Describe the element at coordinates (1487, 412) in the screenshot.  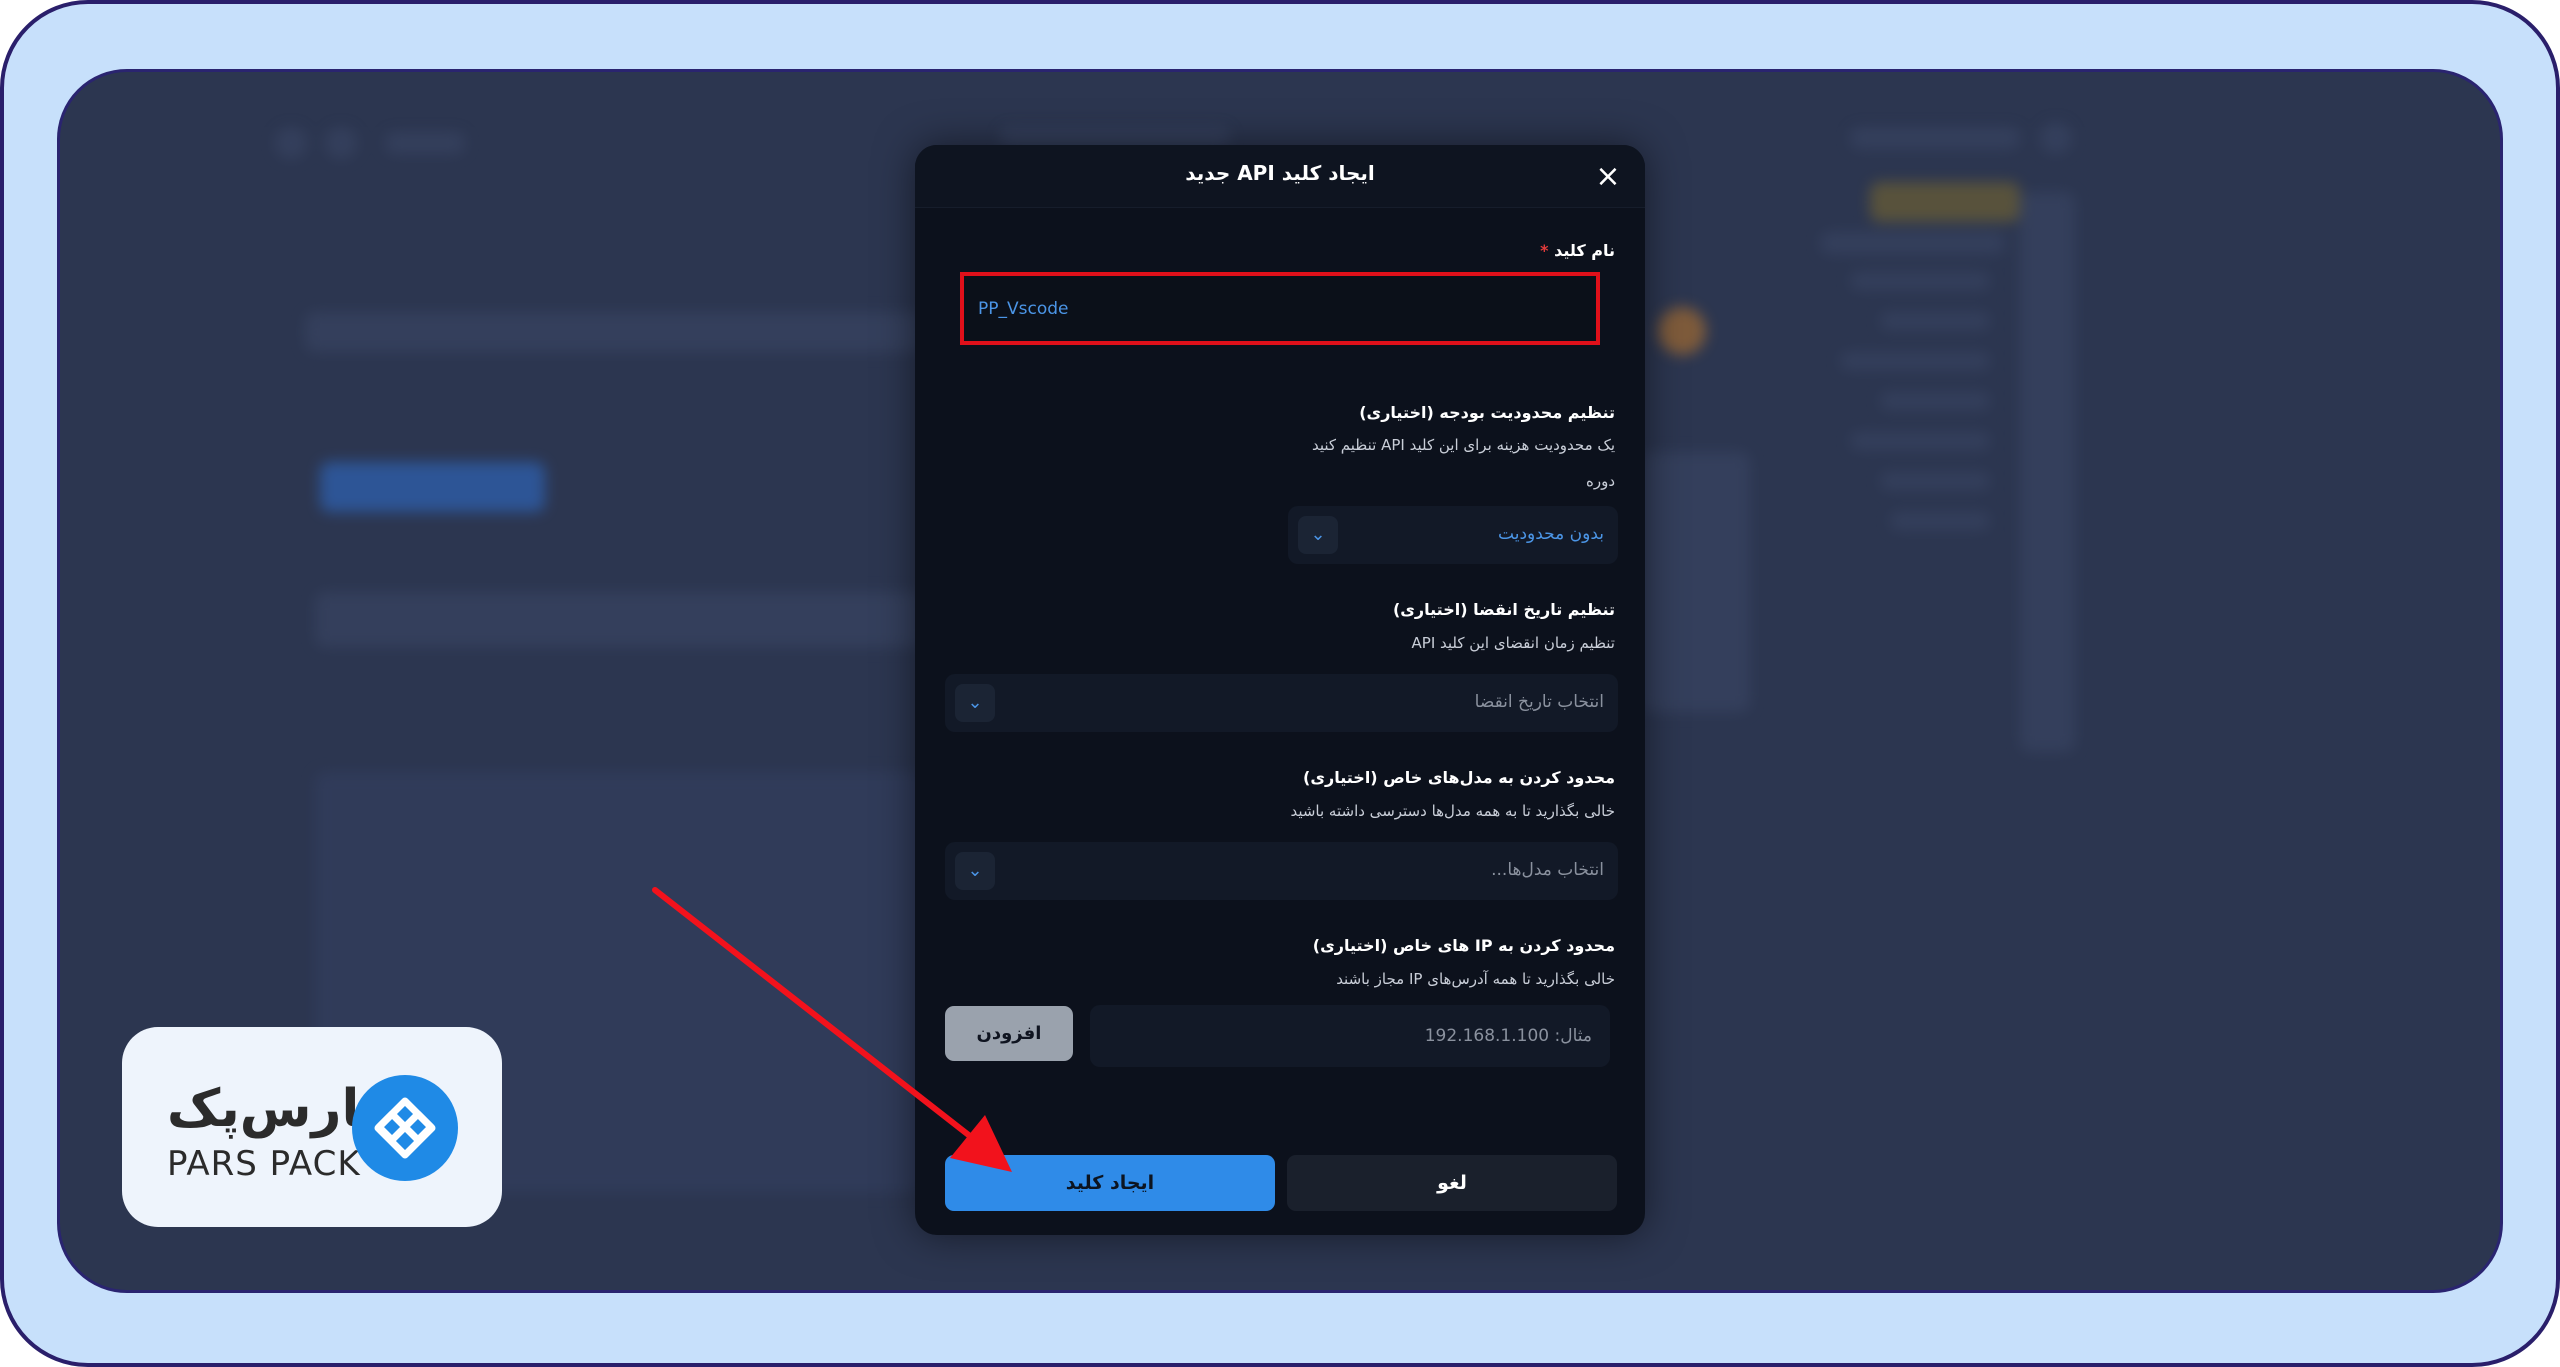
I see `budget-title: تنظیم محدودیت بودجه (اختیاری)` at that location.